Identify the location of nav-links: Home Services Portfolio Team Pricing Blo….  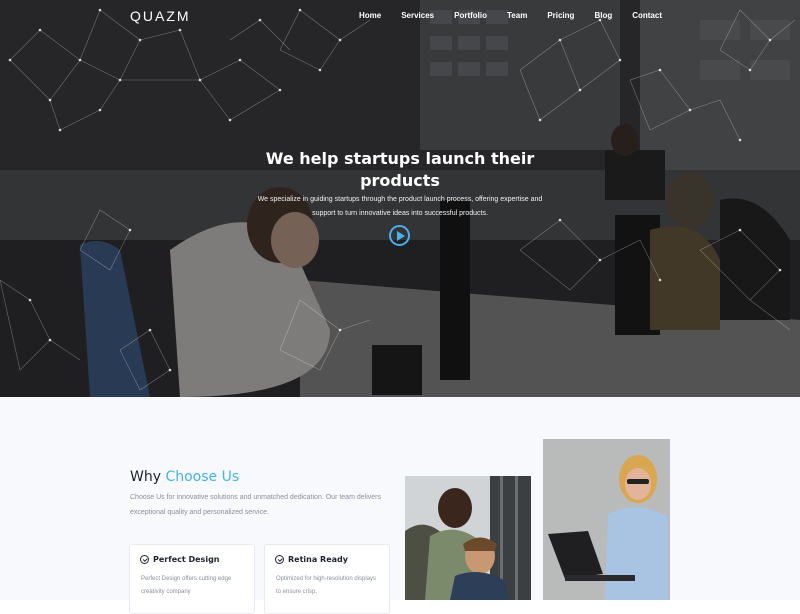
(500, 15).